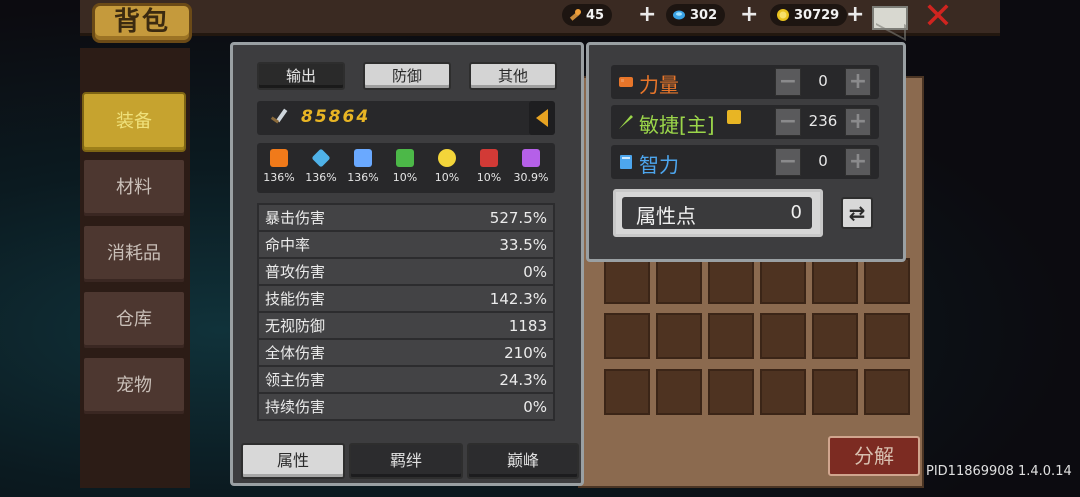 The height and width of the screenshot is (497, 1080). I want to click on tab-attributes: 属性, so click(293, 461).